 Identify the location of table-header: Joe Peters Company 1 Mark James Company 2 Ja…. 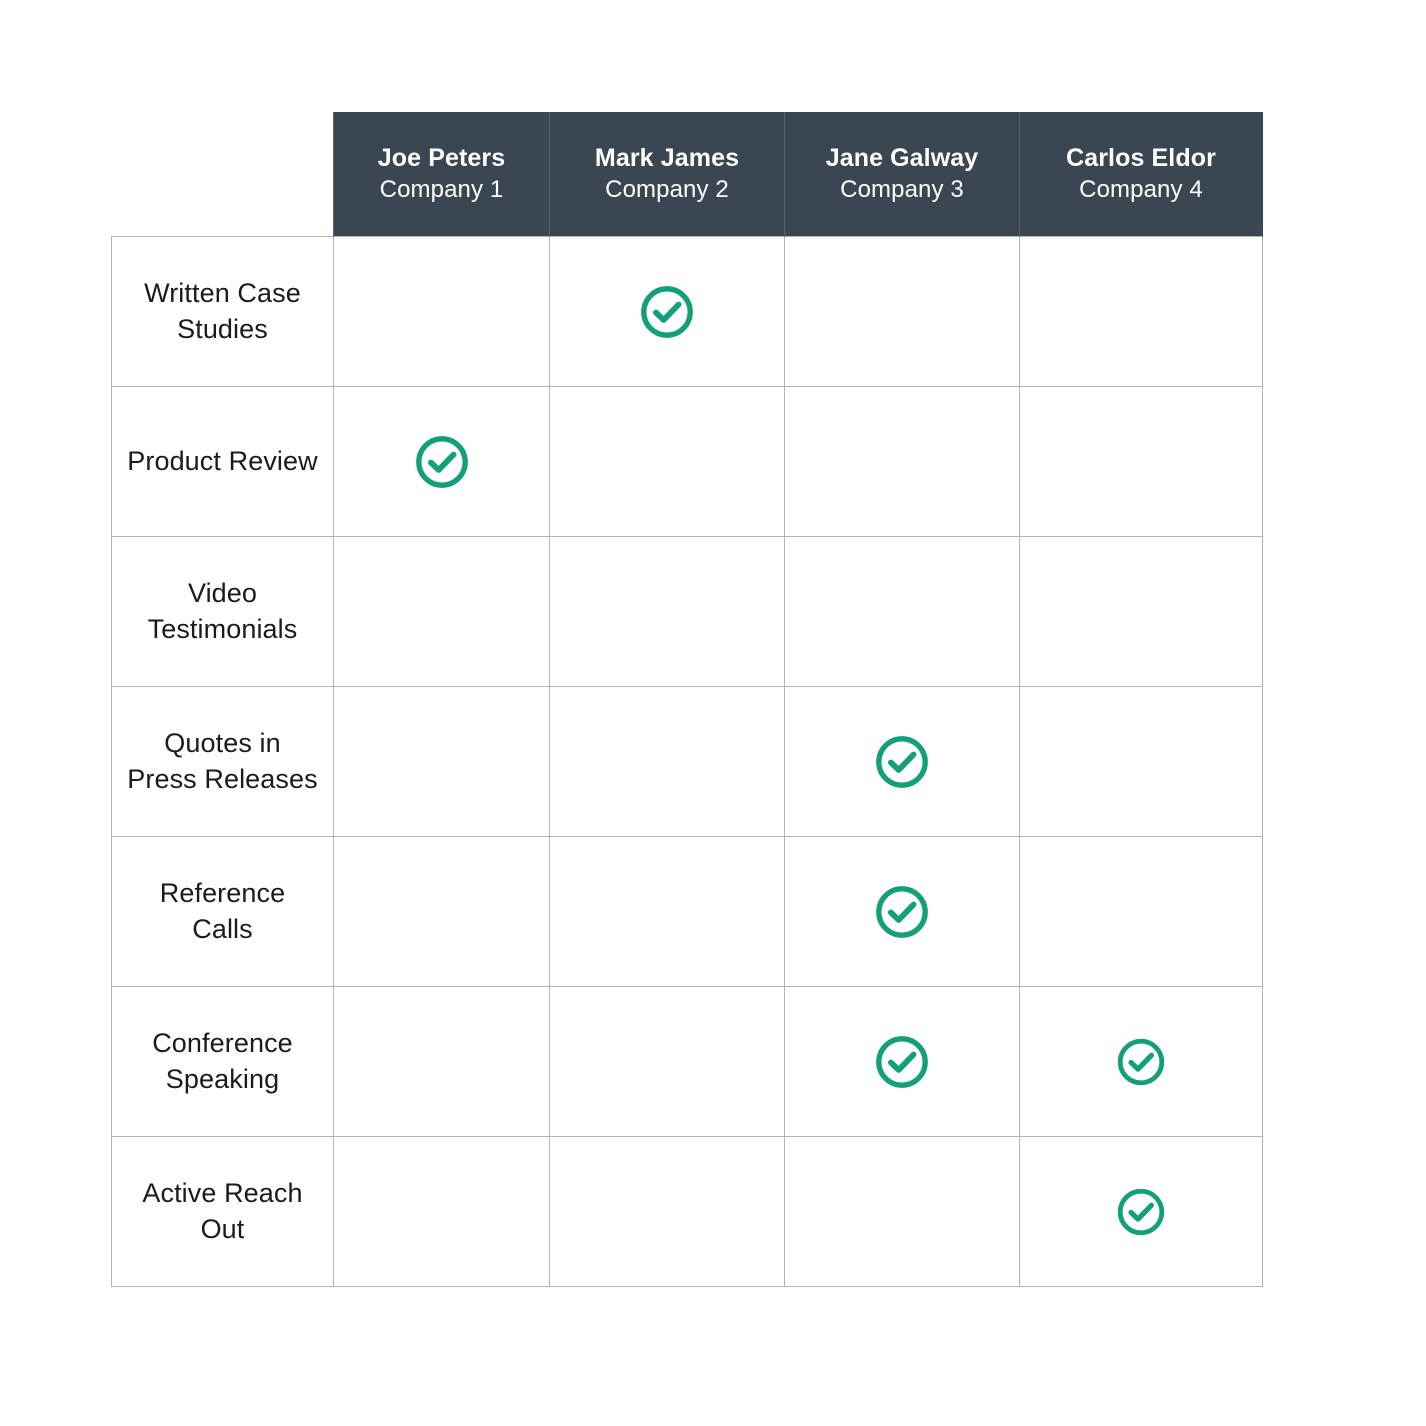
(687, 174).